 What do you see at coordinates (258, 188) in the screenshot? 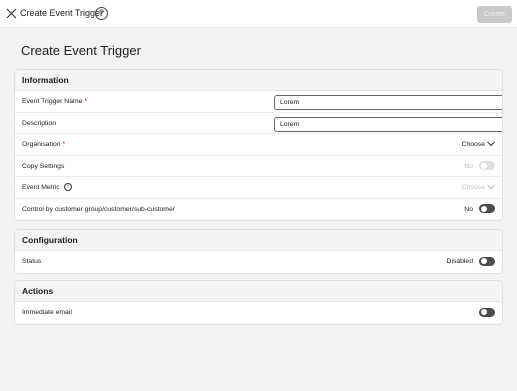
I see `event-metric-row: Event Metric i Choose` at bounding box center [258, 188].